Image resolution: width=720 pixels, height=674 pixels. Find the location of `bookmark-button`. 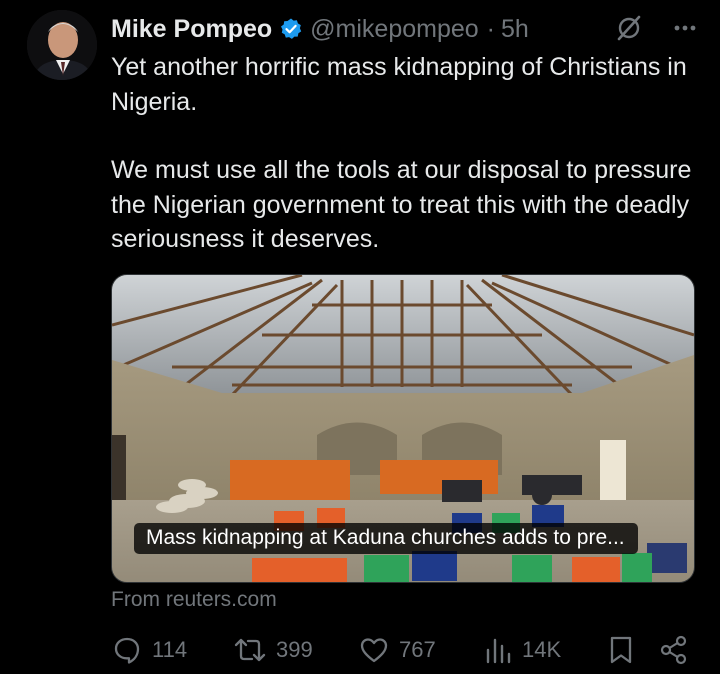

bookmark-button is located at coordinates (621, 650).